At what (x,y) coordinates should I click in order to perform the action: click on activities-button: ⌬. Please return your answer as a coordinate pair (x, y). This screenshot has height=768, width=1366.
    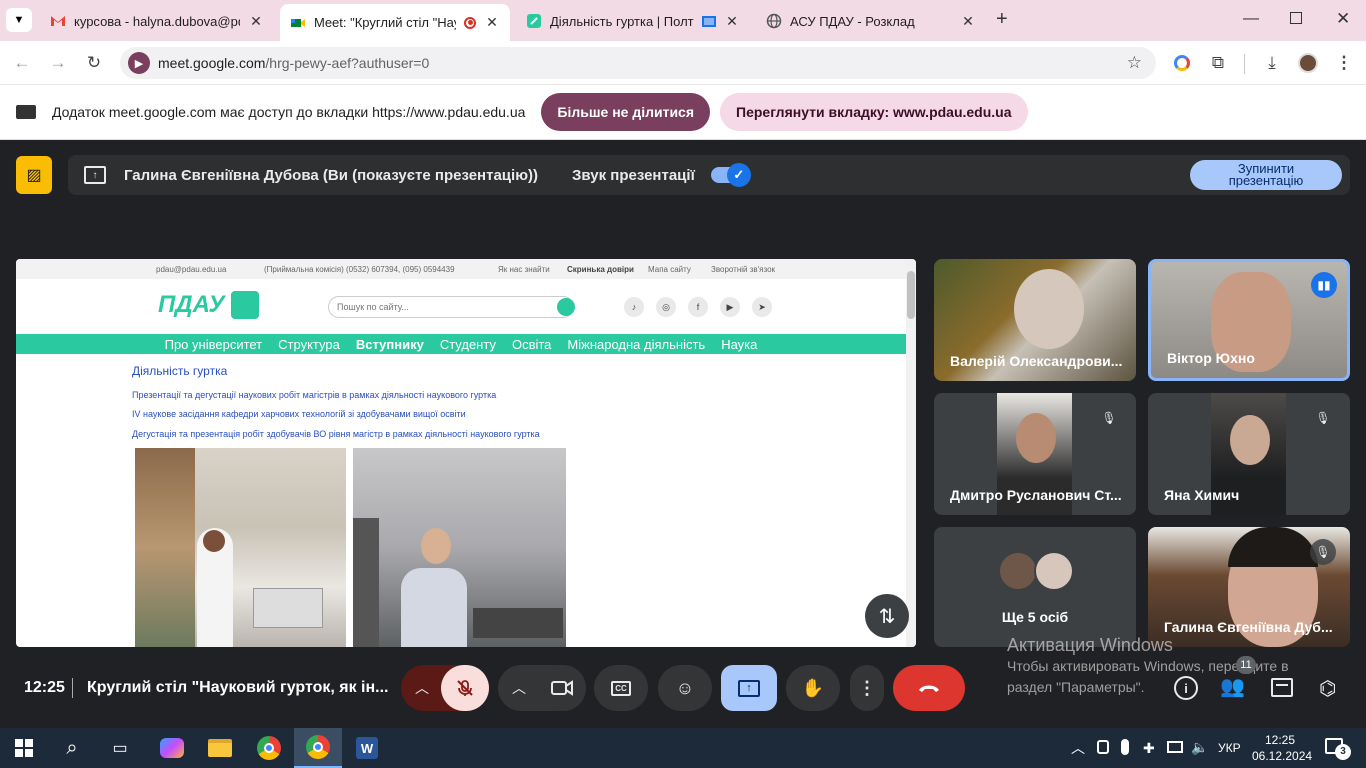
    Looking at the image, I should click on (1327, 688).